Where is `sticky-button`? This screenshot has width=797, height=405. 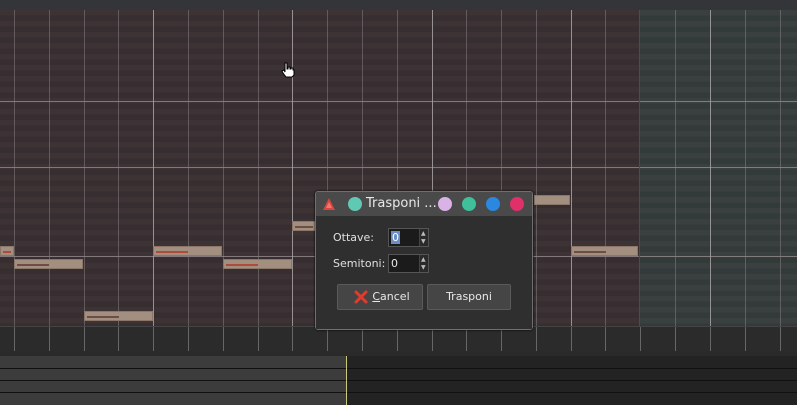 sticky-button is located at coordinates (355, 204).